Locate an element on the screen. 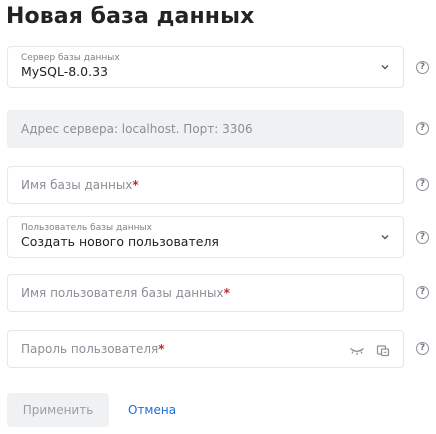  db-name-input: Имя базы данных* is located at coordinates (205, 185).